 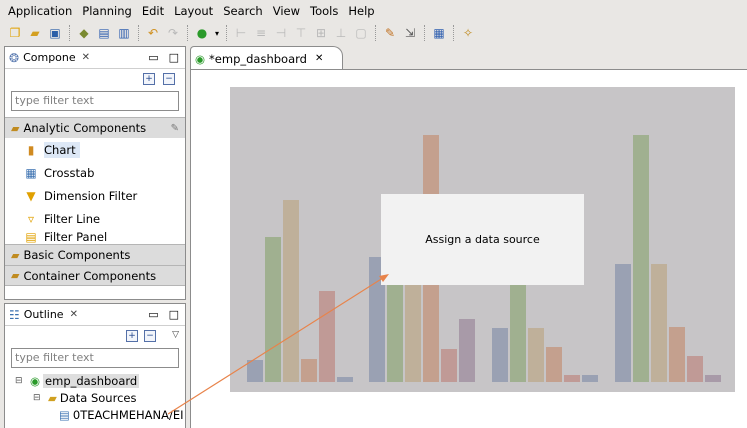 I want to click on align-left-icon: ⊢, so click(x=241, y=33).